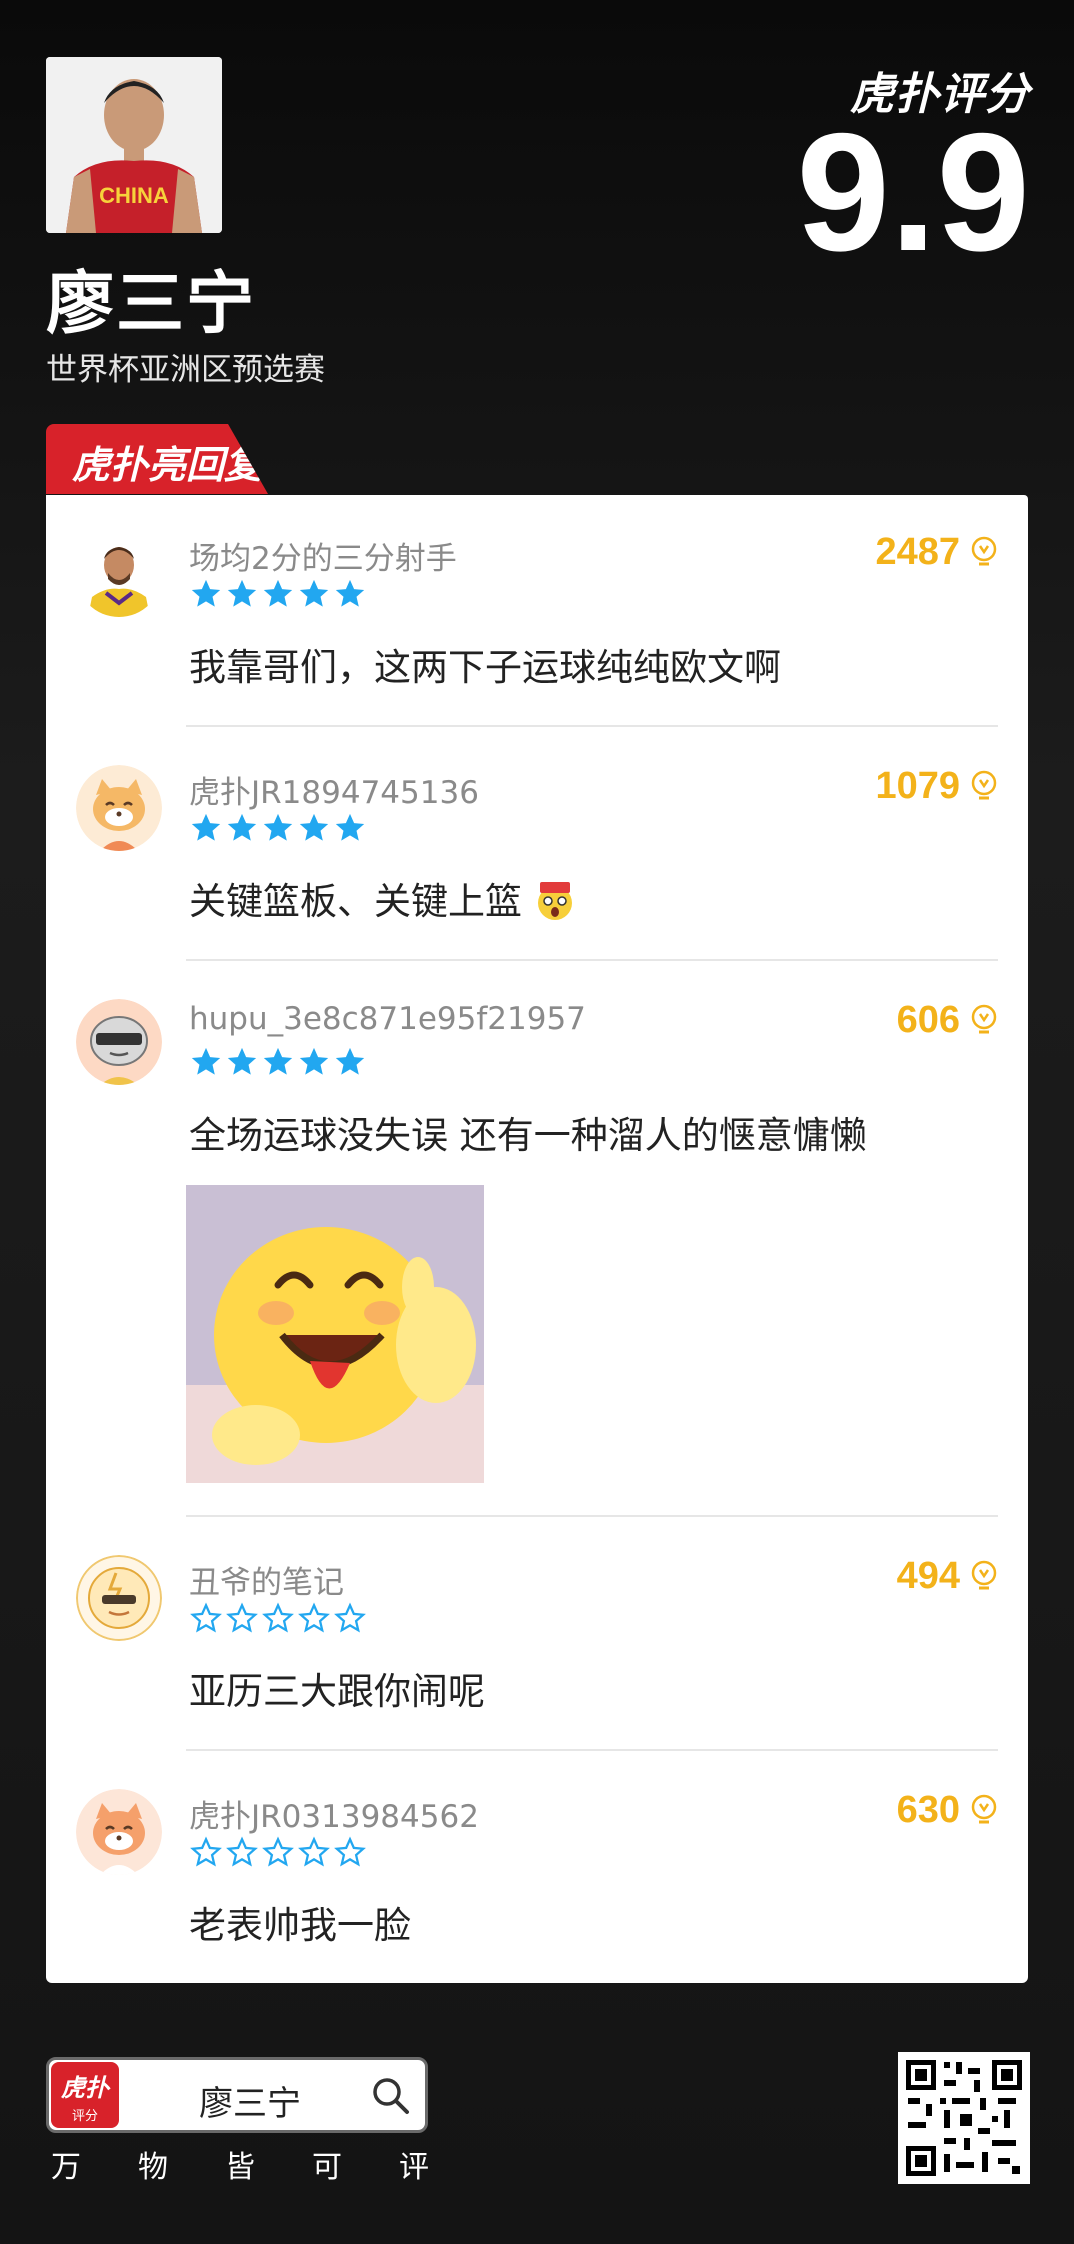 This screenshot has width=1074, height=2244. I want to click on comment-text: 亚历三大跟你闹呢, so click(337, 1691).